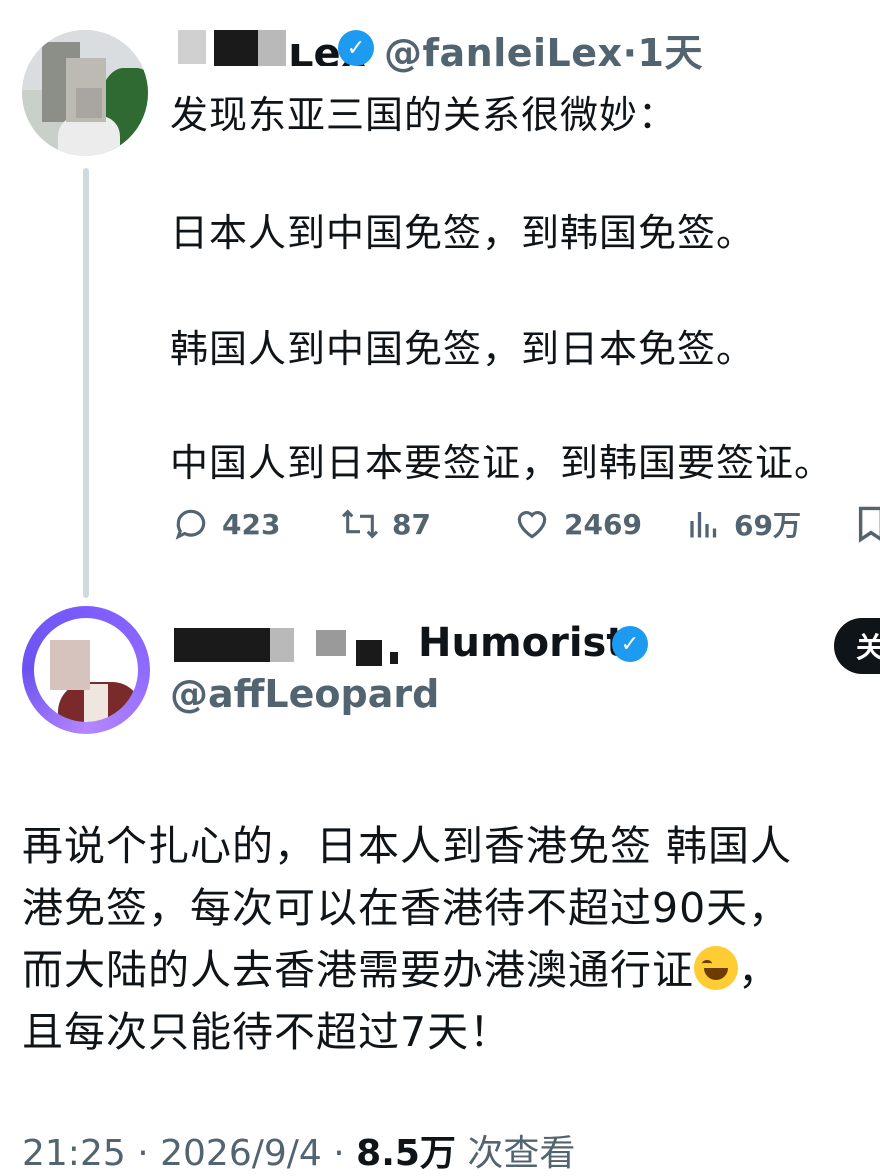 This screenshot has width=880, height=1176. Describe the element at coordinates (356, 48) in the screenshot. I see `verified-badge-icon: ✓` at that location.